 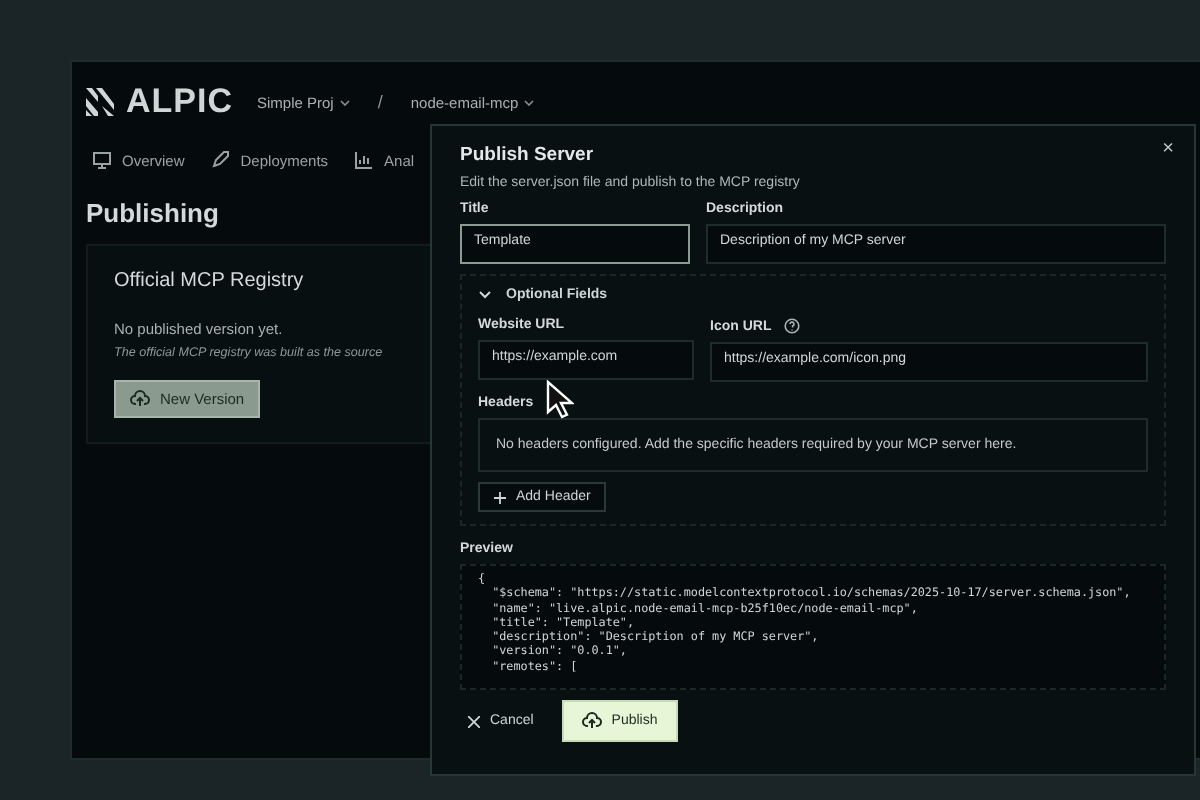 I want to click on plus-icon, so click(x=500, y=497).